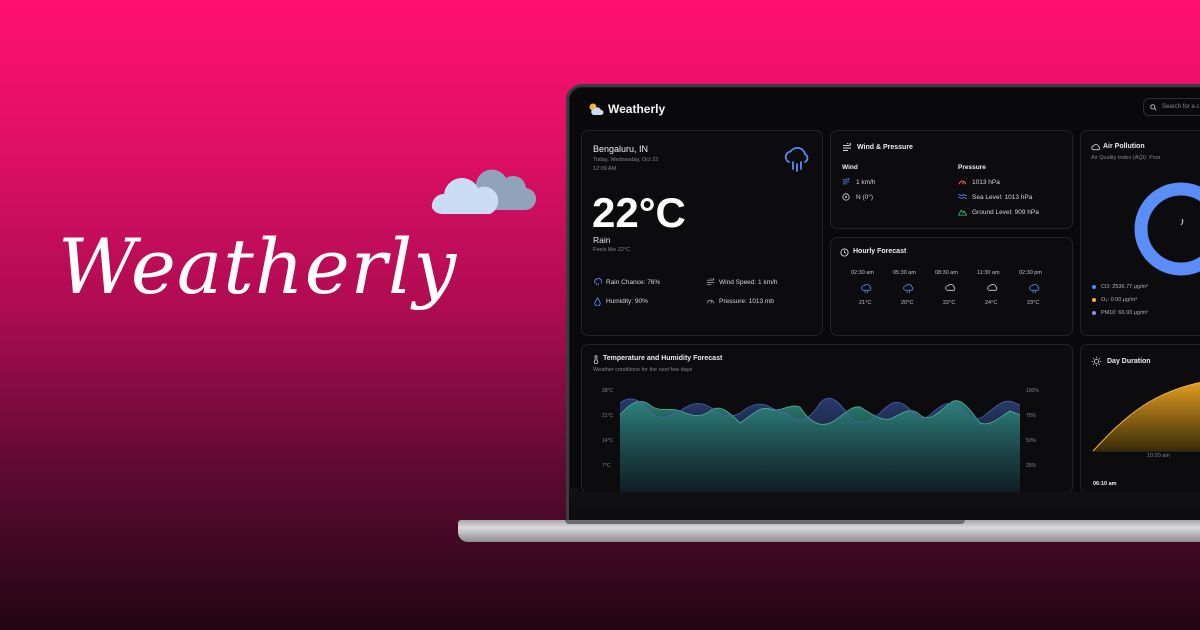  What do you see at coordinates (710, 301) in the screenshot?
I see `pressure-gauge-icon` at bounding box center [710, 301].